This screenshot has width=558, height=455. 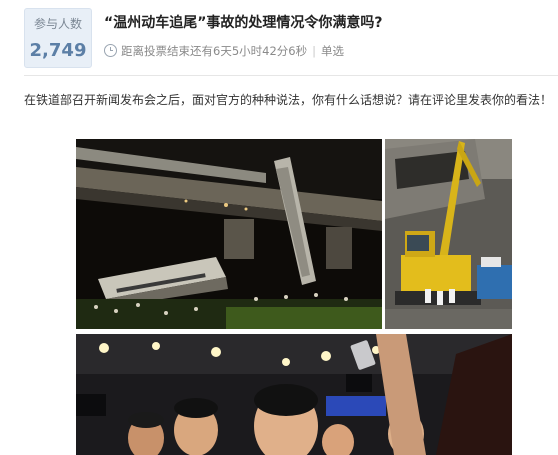 I want to click on participants-label: 参与人数, so click(x=57, y=24).